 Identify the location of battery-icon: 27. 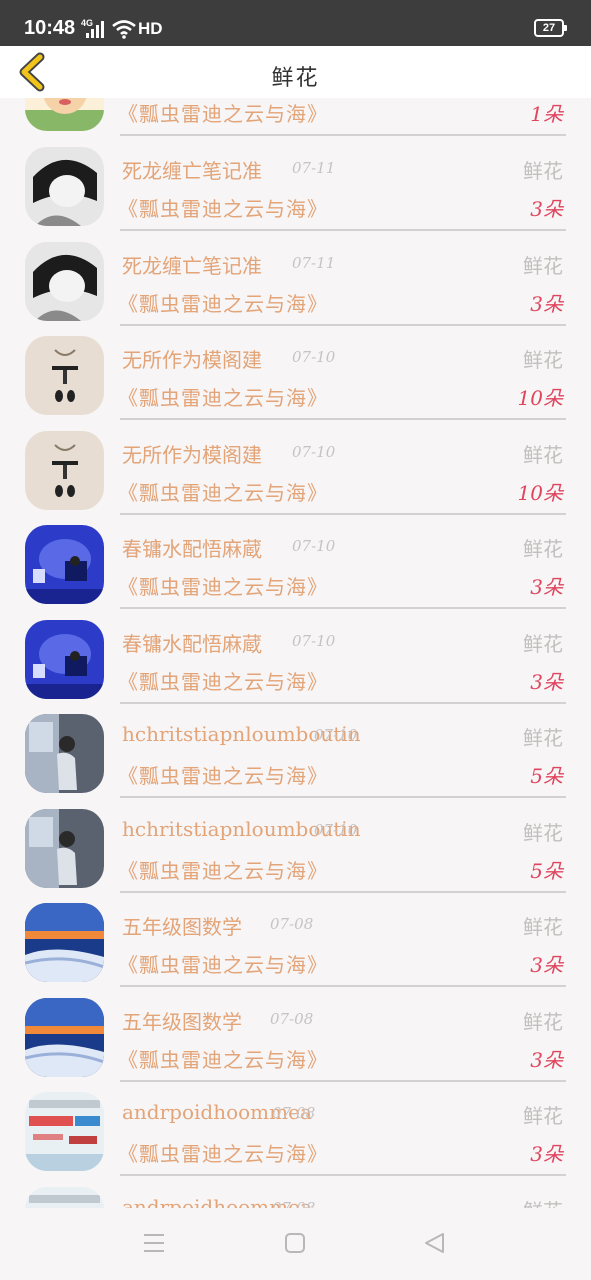
(550, 28).